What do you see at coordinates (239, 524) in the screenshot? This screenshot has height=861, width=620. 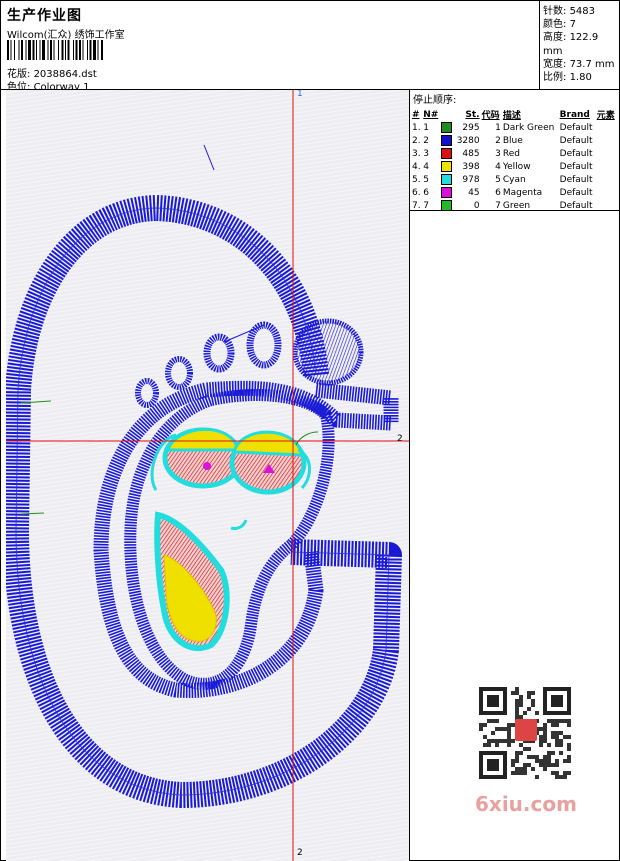 I see `smile-mark` at bounding box center [239, 524].